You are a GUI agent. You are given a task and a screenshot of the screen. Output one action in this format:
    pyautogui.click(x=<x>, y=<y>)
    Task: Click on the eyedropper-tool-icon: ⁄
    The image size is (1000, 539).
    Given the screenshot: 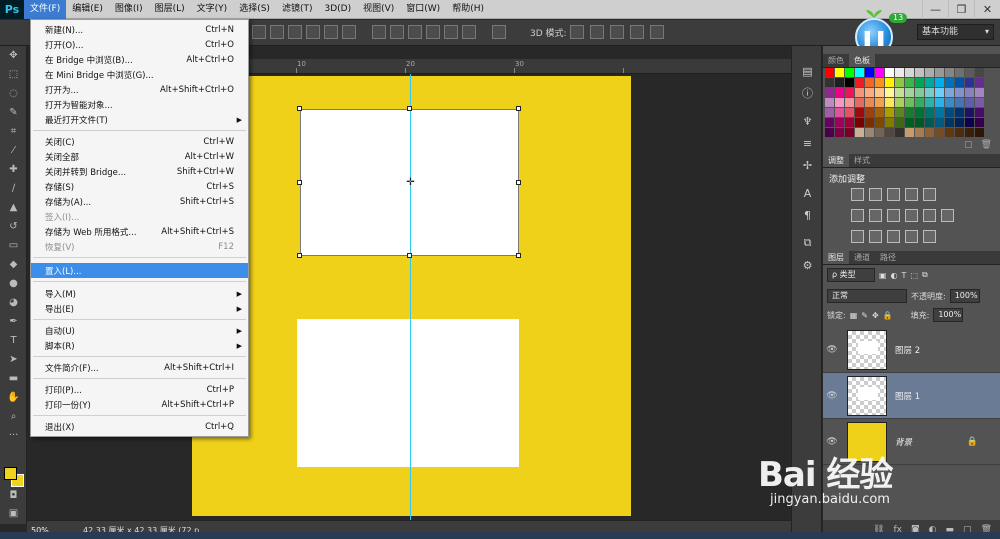 What is the action you would take?
    pyautogui.click(x=13, y=150)
    